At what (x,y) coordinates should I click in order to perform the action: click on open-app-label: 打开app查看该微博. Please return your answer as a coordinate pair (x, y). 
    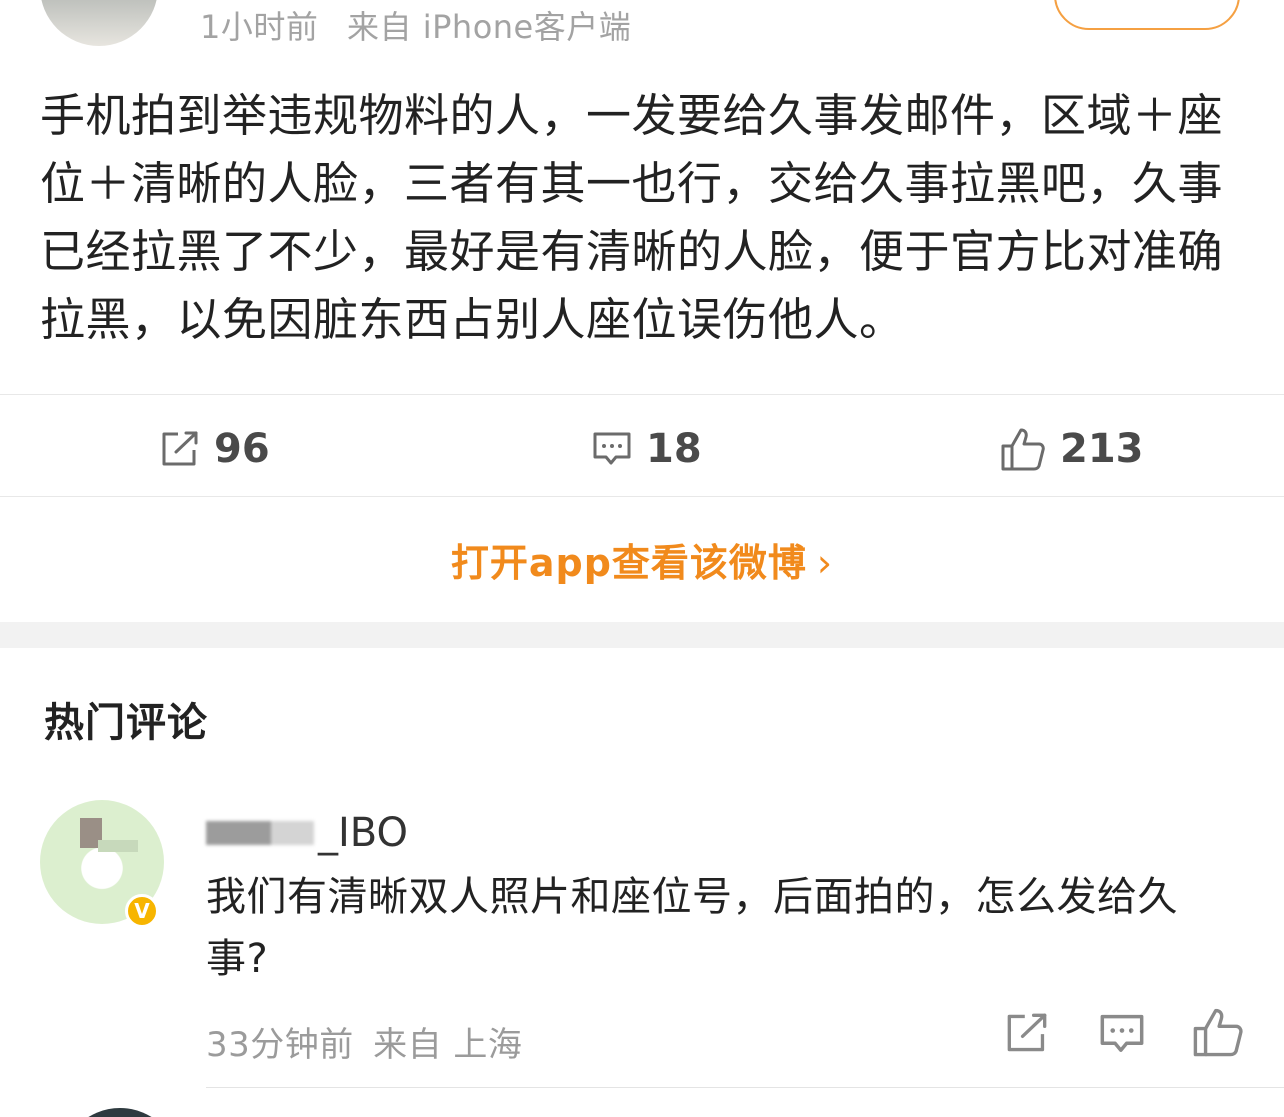
    Looking at the image, I should click on (628, 563).